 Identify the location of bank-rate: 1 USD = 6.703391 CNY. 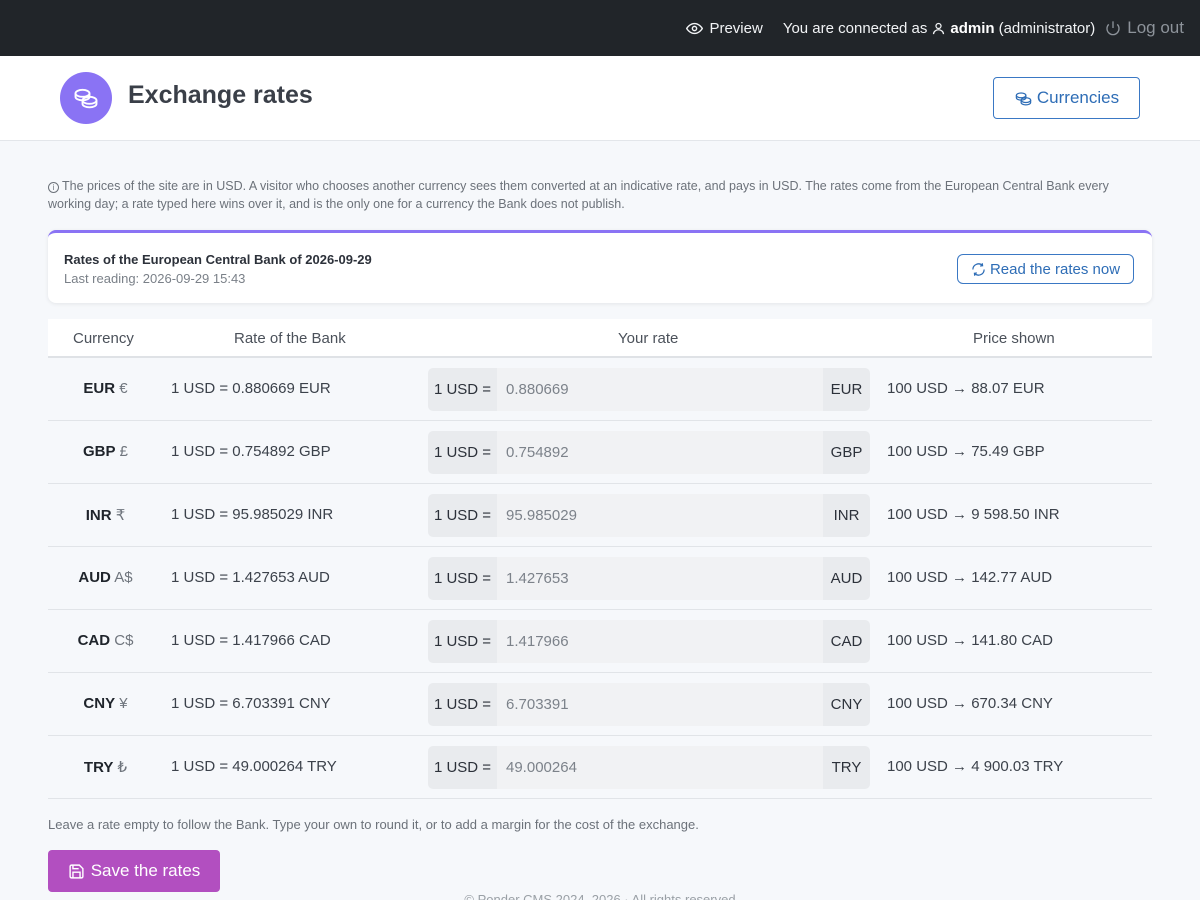
(251, 703).